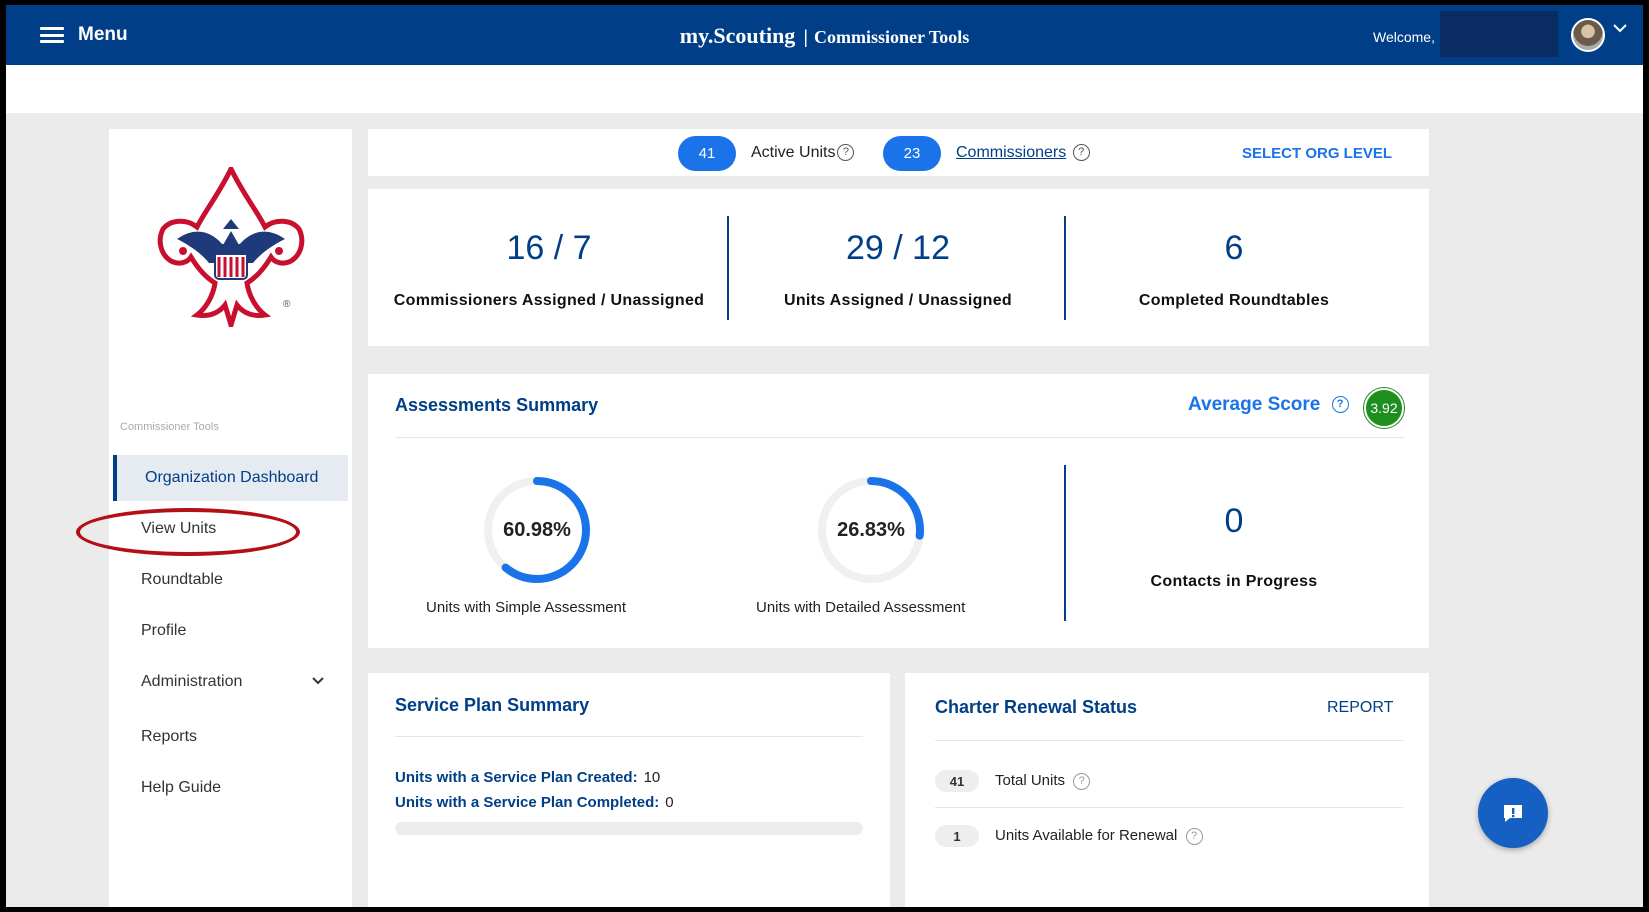  What do you see at coordinates (1036, 707) in the screenshot?
I see `card-title: Charter Renewal Status` at bounding box center [1036, 707].